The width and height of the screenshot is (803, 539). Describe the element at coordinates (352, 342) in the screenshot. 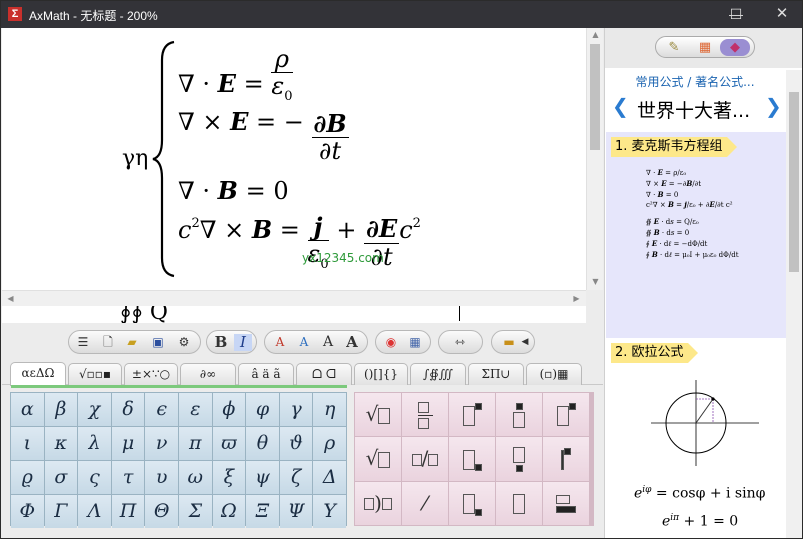

I see `font-size-a4-button: A` at that location.